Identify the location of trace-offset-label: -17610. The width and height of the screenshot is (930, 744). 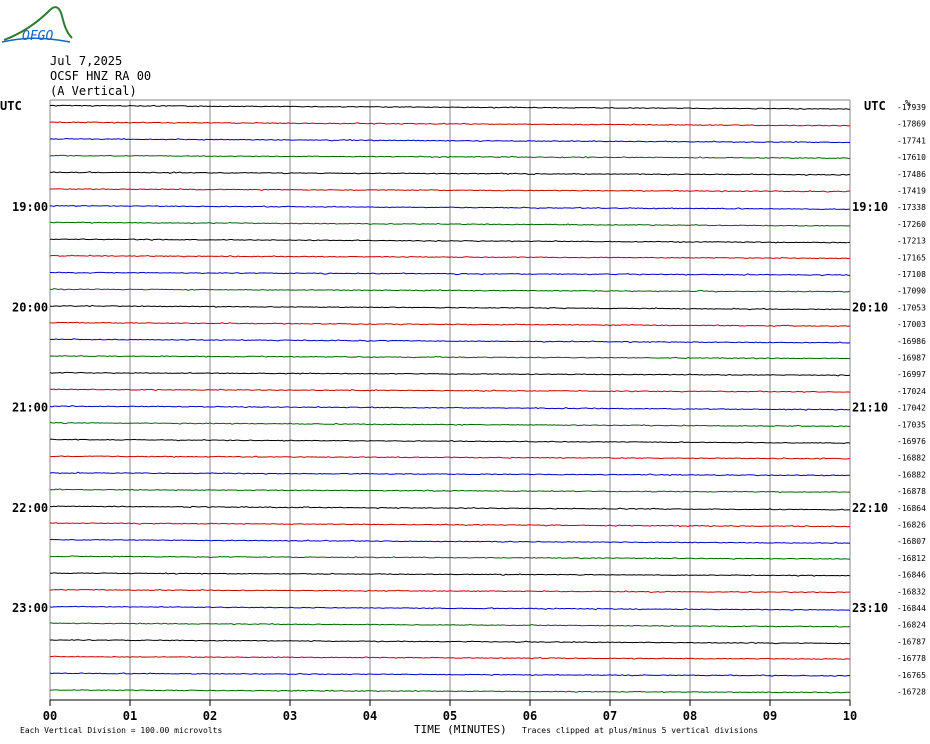
(911, 157).